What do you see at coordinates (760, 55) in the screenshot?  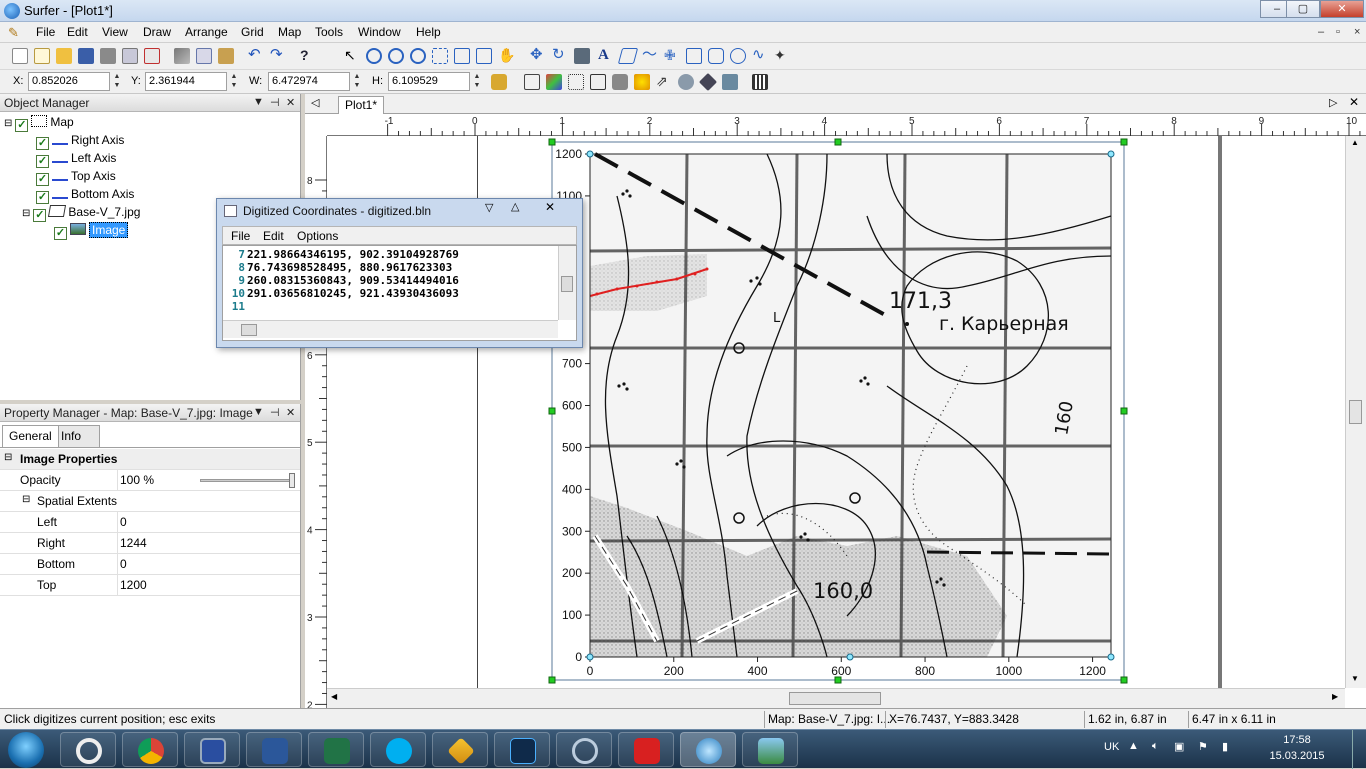 I see `spline-tool-icon: ∿` at bounding box center [760, 55].